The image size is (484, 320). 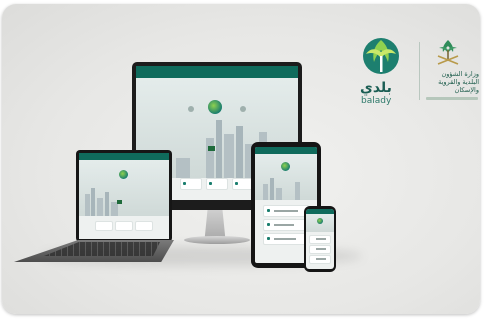 I want to click on baladi-english-name: balady, so click(x=376, y=101).